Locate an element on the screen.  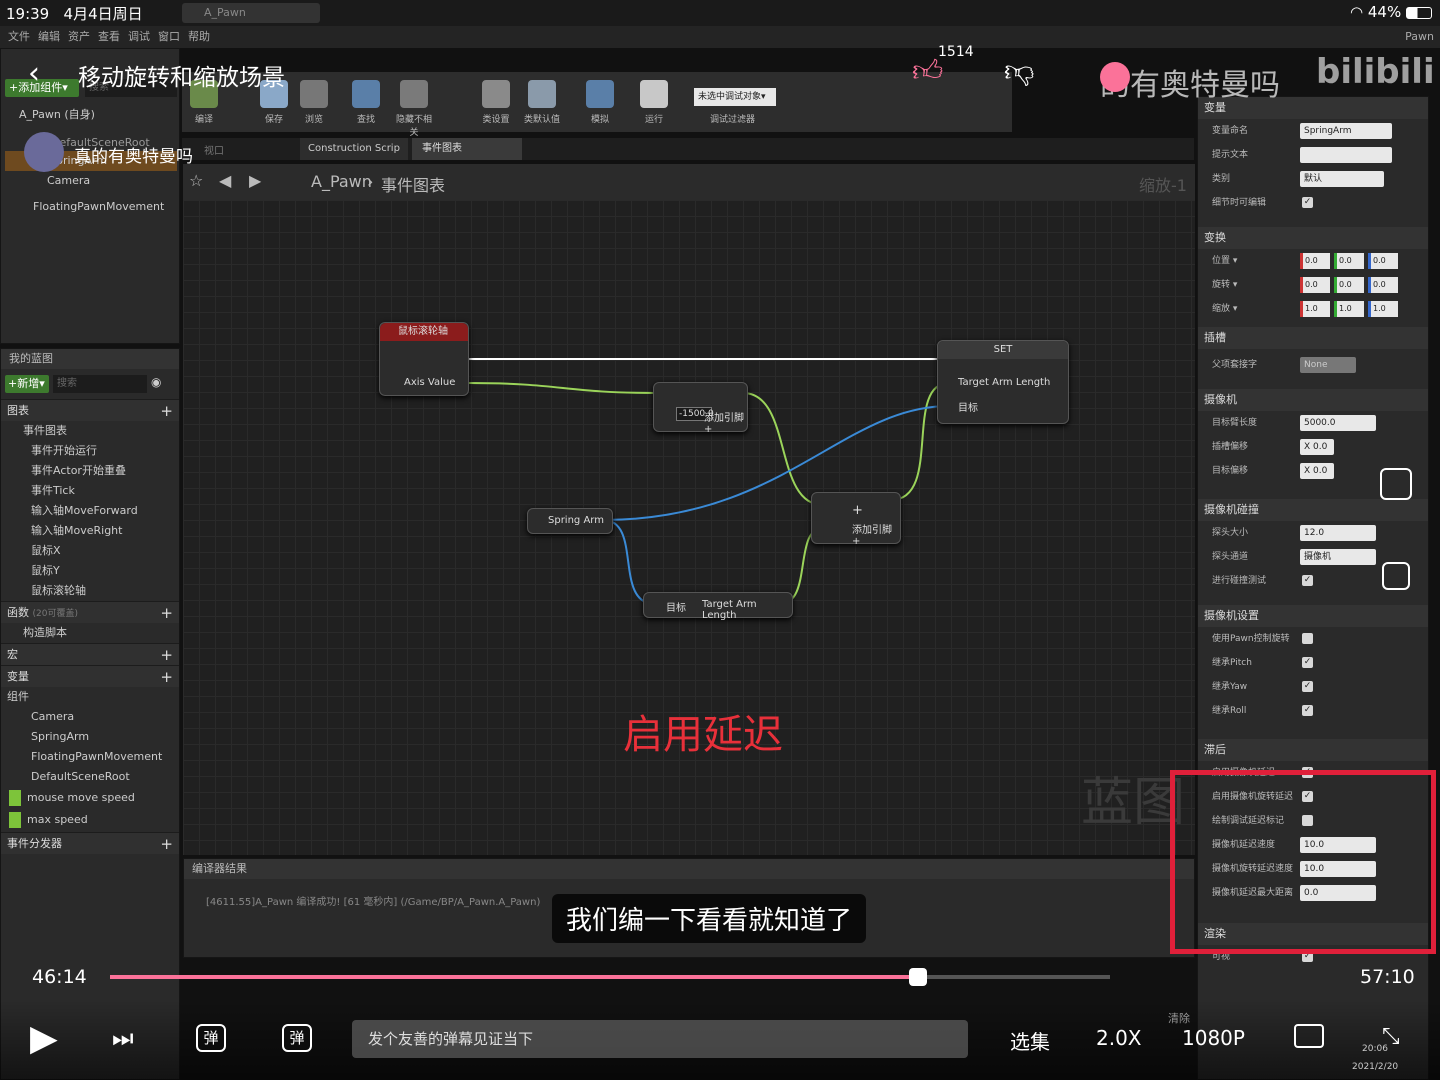
rotation-x: 0.0 is located at coordinates (1315, 285).